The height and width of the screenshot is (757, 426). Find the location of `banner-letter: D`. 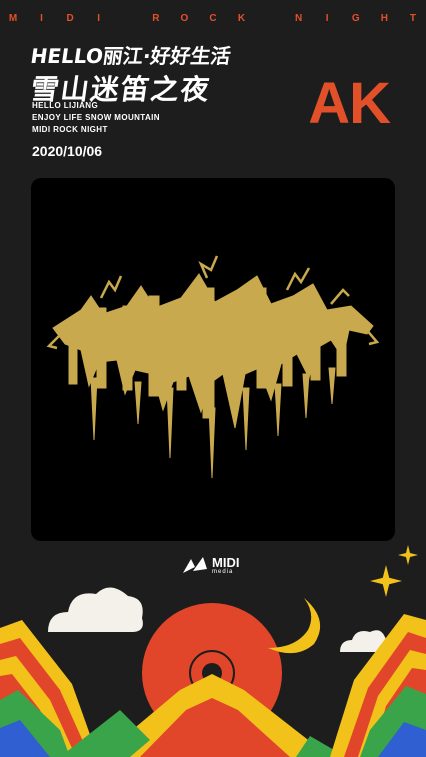

banner-letter: D is located at coordinates (70, 18).